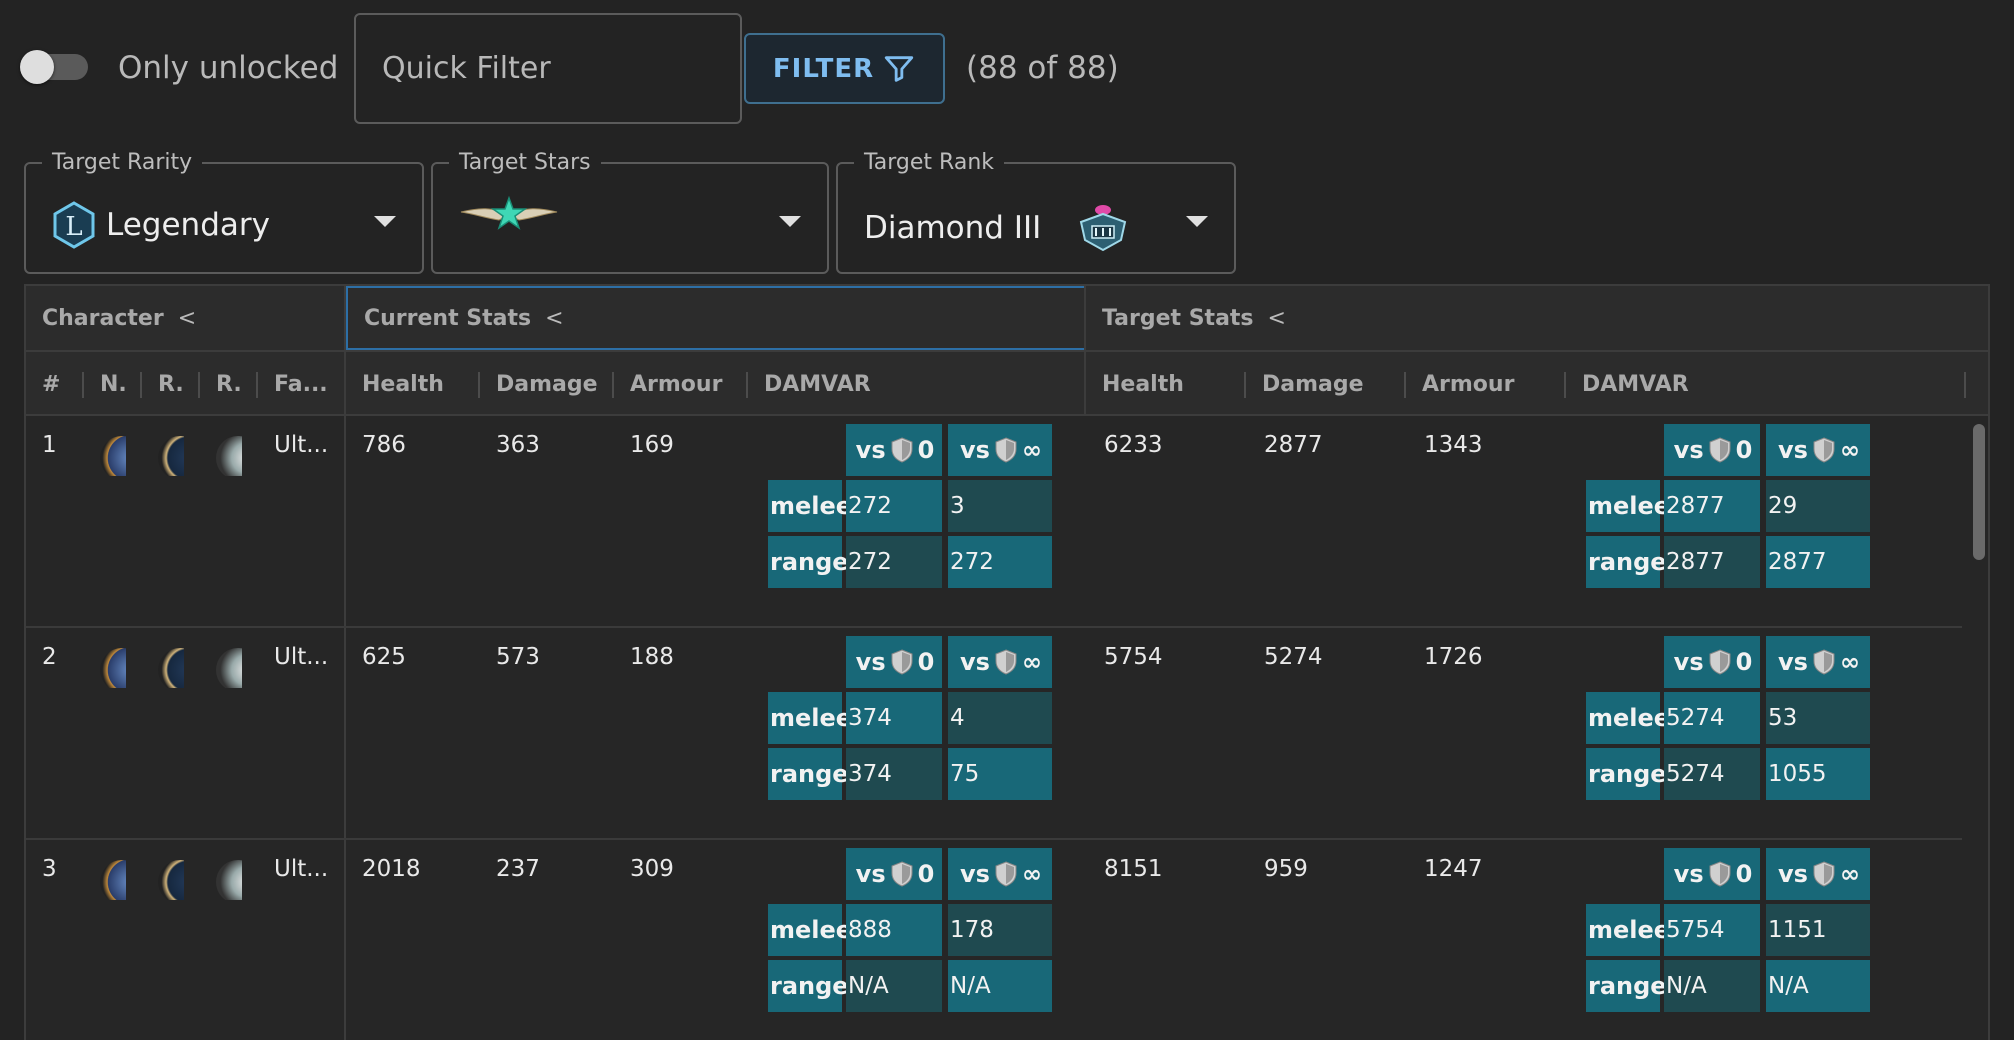  Describe the element at coordinates (518, 445) in the screenshot. I see `current-damage: 363` at that location.